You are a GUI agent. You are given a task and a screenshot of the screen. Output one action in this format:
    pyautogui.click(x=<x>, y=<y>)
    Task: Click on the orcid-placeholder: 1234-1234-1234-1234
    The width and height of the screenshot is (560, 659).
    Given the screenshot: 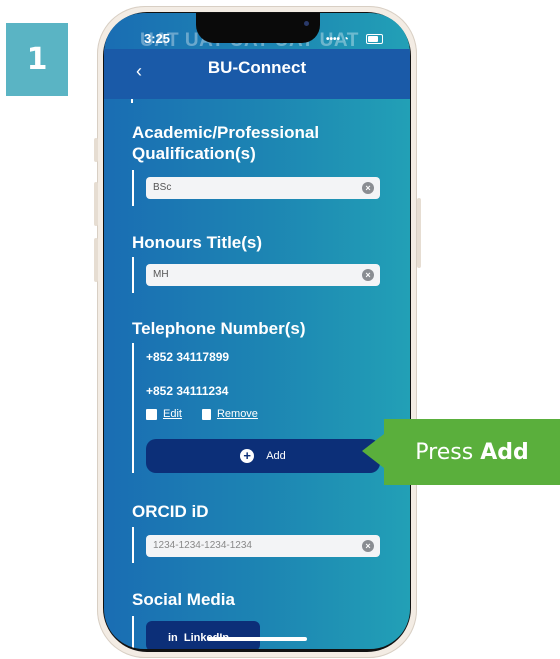 What is the action you would take?
    pyautogui.click(x=202, y=545)
    